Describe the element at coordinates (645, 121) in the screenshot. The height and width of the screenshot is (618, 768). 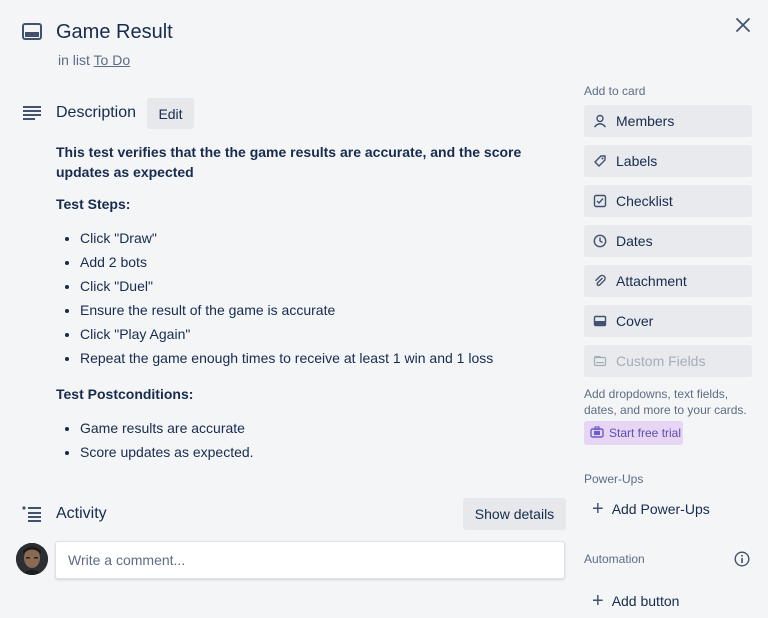
I see `members-label: Members` at that location.